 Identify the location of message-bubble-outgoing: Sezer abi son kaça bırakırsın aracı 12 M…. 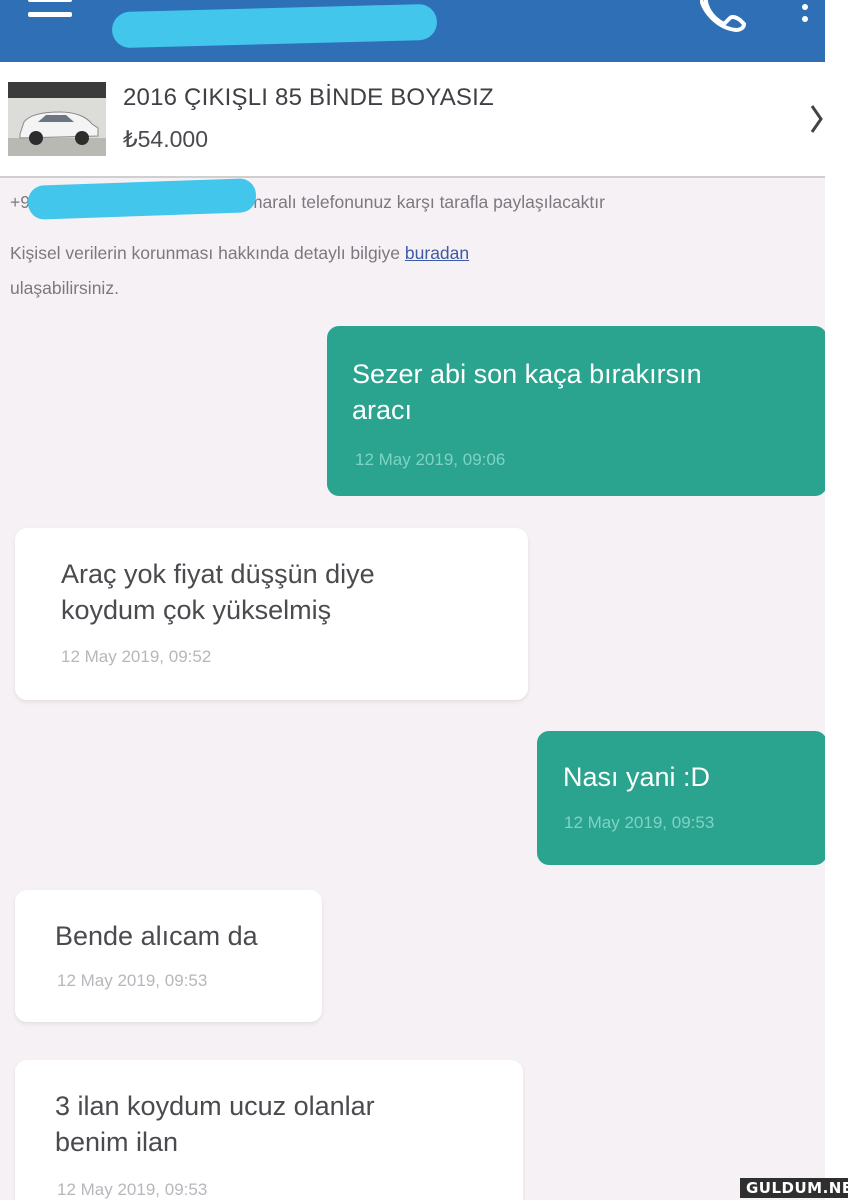
(576, 411).